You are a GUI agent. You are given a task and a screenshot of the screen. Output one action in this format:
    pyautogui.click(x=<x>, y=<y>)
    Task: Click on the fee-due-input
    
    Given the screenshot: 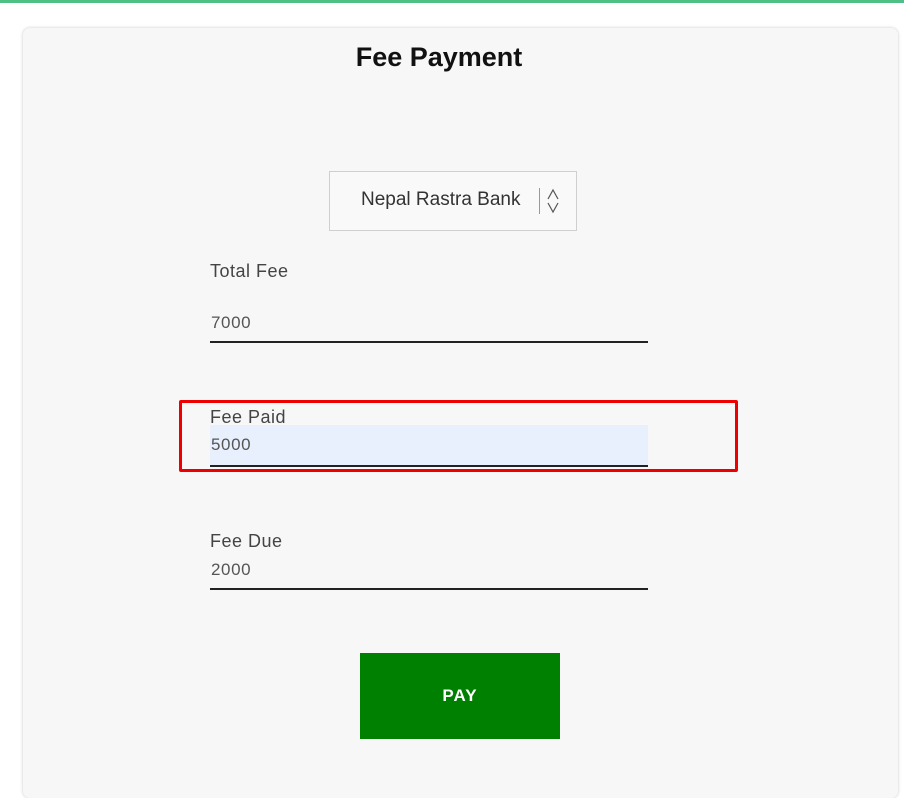 What is the action you would take?
    pyautogui.click(x=429, y=571)
    